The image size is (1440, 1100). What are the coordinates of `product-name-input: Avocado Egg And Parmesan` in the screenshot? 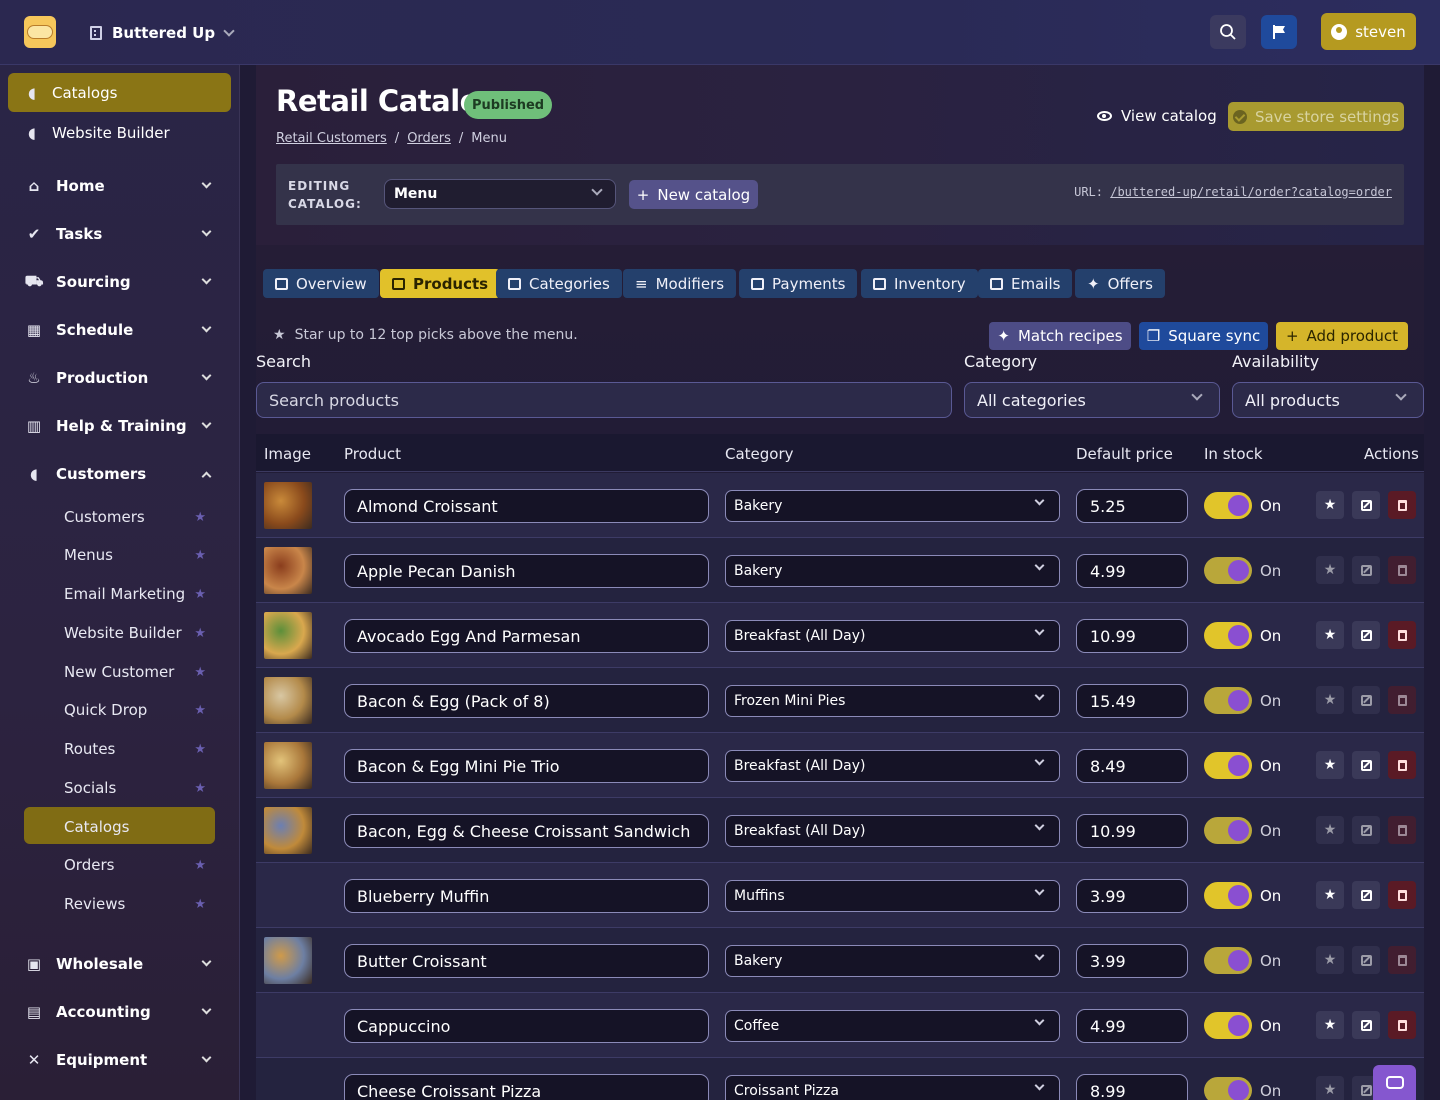 It's located at (526, 636).